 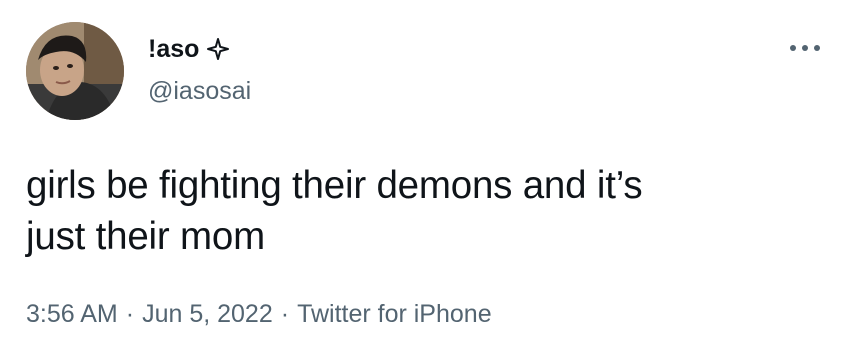 What do you see at coordinates (334, 185) in the screenshot?
I see `tweet-text-line: girls be fighting their demons and it’s` at bounding box center [334, 185].